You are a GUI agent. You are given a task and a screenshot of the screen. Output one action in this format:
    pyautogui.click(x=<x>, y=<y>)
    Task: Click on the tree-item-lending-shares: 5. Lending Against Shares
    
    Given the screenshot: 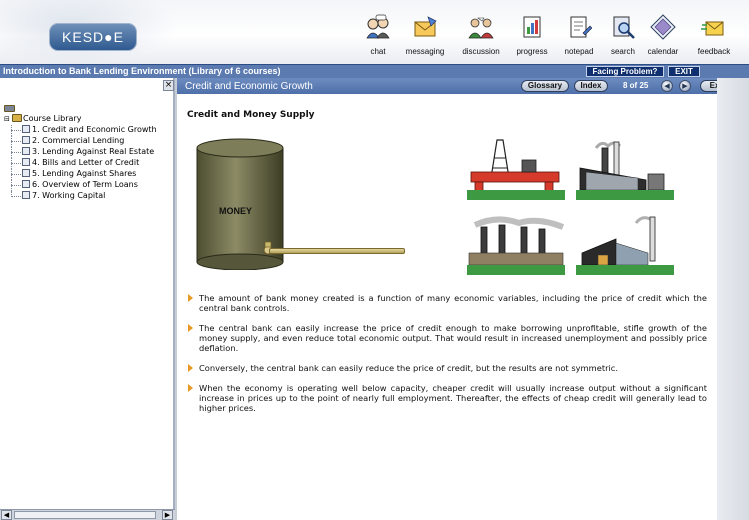 What is the action you would take?
    pyautogui.click(x=93, y=174)
    